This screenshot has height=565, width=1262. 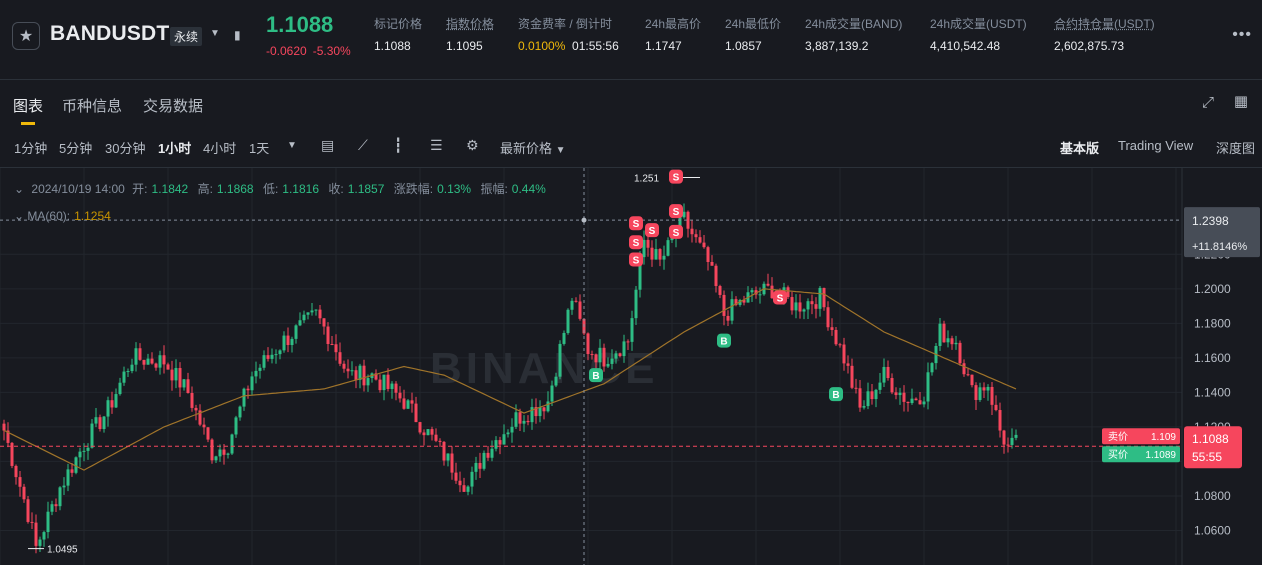 What do you see at coordinates (1241, 101) in the screenshot?
I see `layout-grid-icon: ▦` at bounding box center [1241, 101].